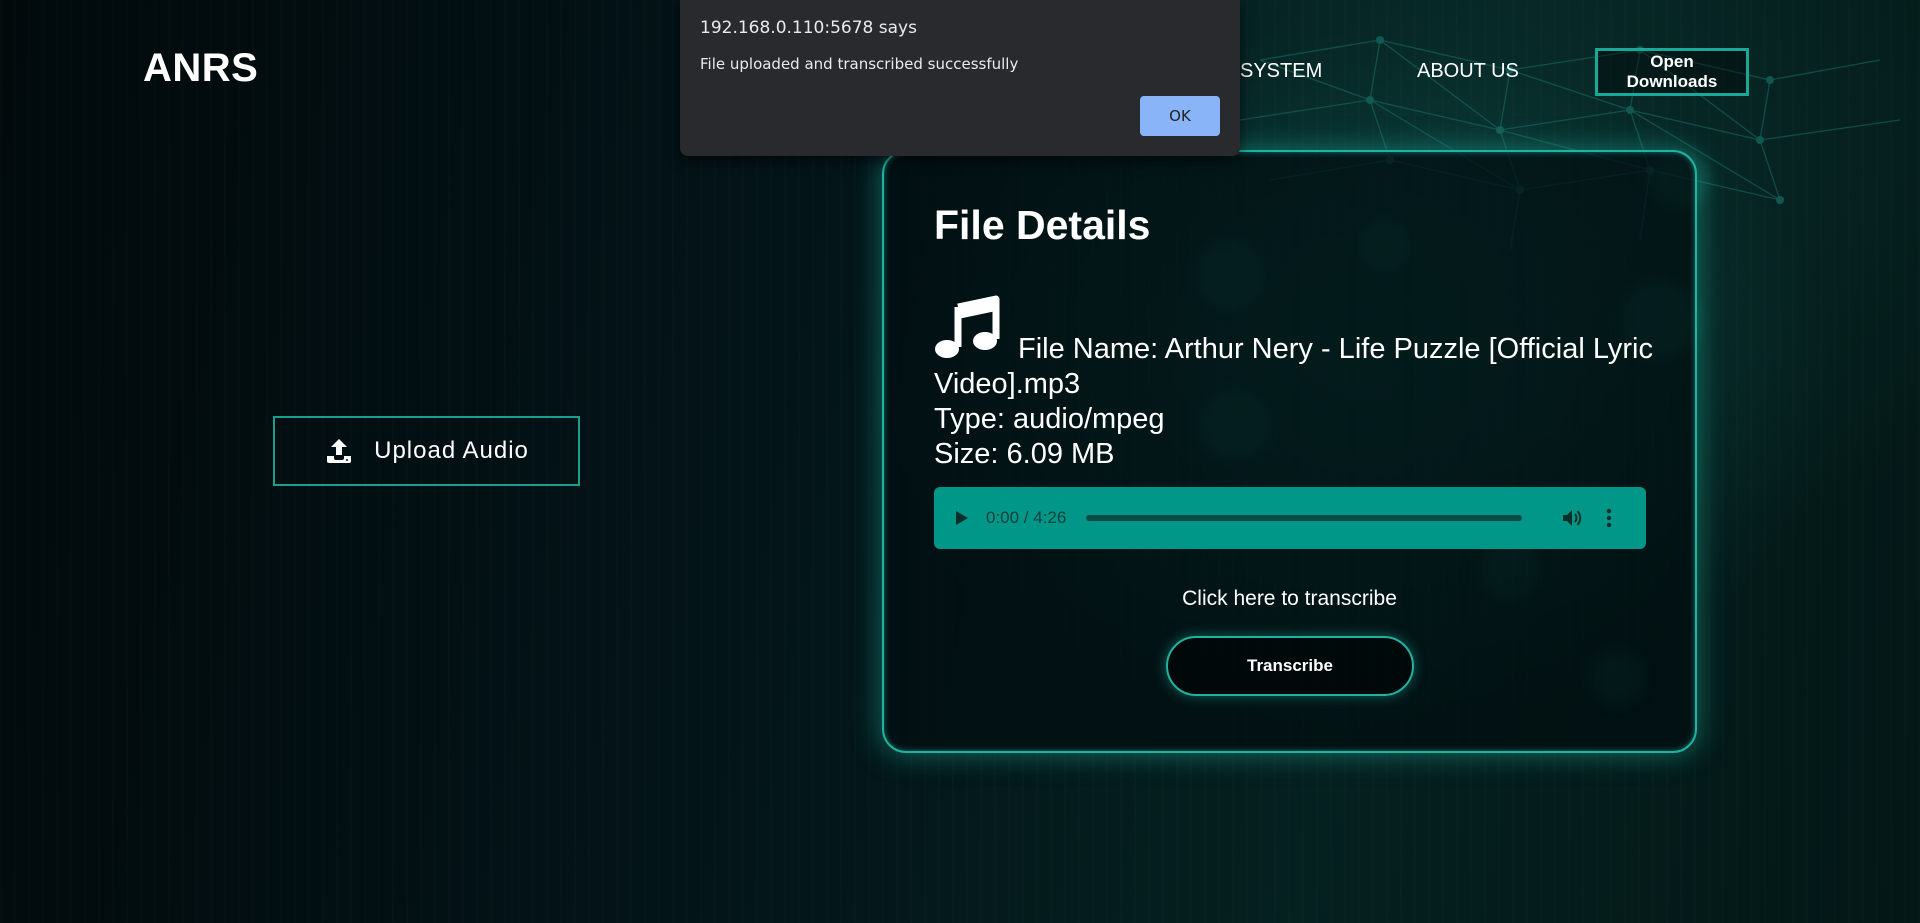 Image resolution: width=1920 pixels, height=923 pixels. Describe the element at coordinates (1468, 71) in the screenshot. I see `nav-about-us: ABOUT US` at that location.